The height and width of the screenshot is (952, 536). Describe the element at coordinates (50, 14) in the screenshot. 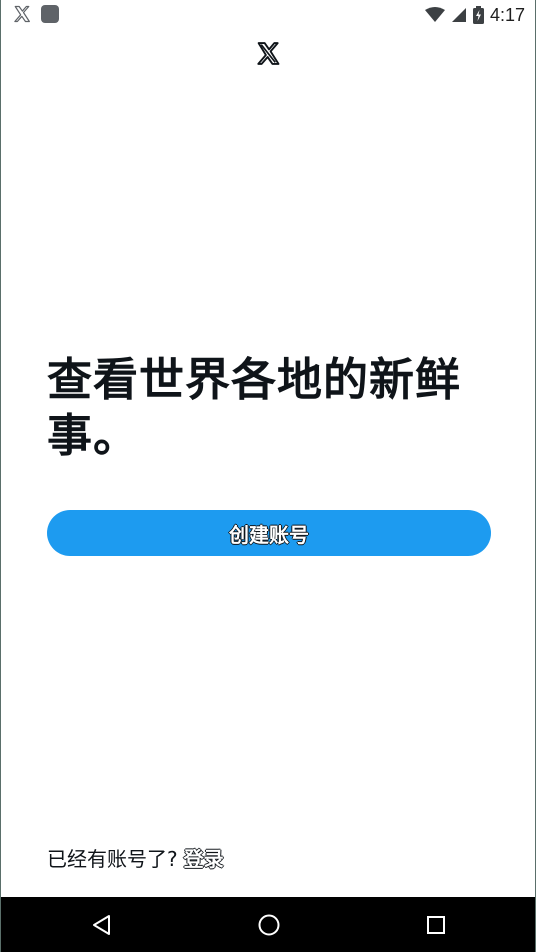

I see `notification-square-icon` at that location.